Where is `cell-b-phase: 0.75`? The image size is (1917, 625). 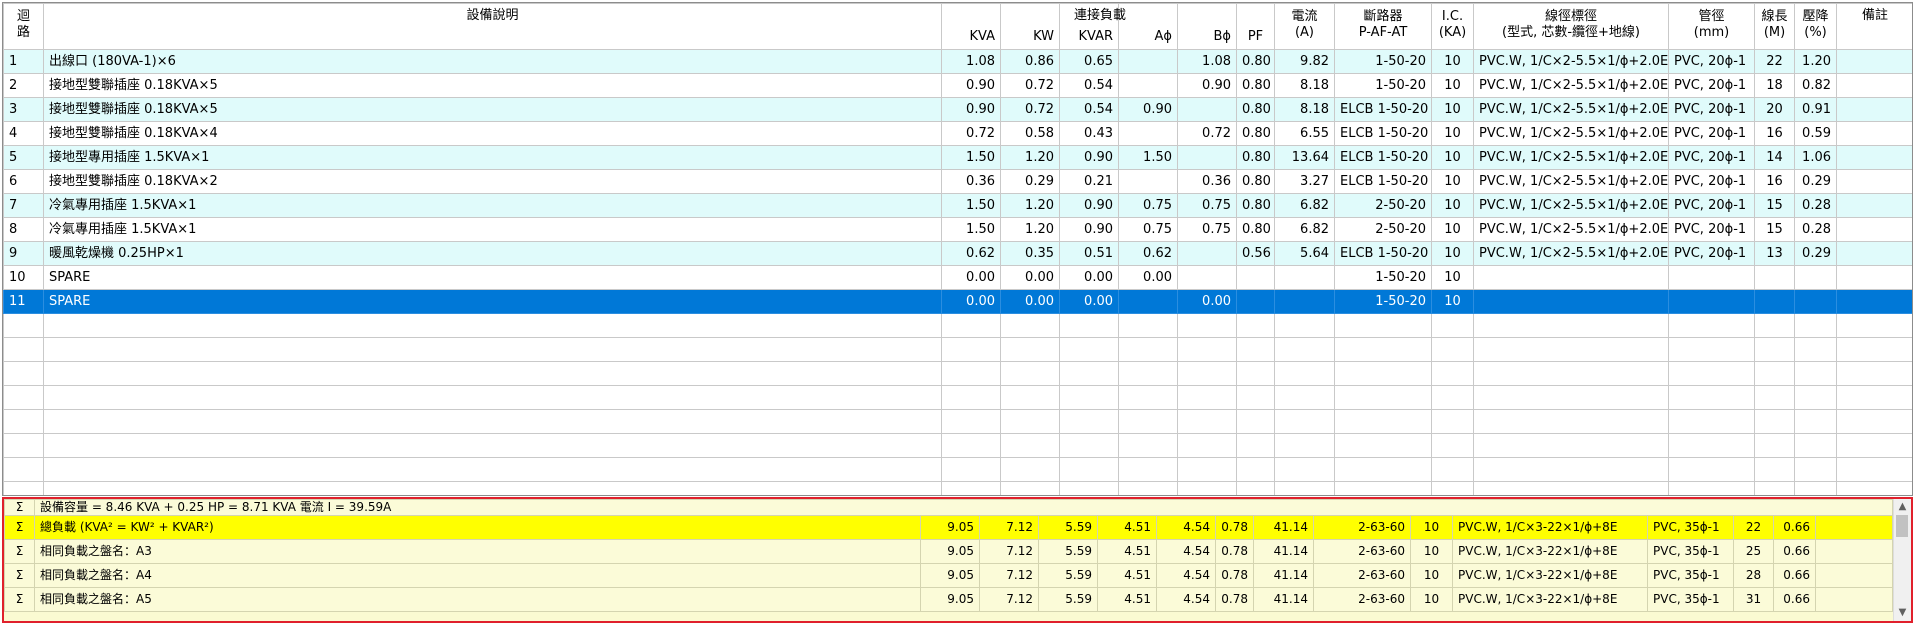
cell-b-phase: 0.75 is located at coordinates (1207, 229).